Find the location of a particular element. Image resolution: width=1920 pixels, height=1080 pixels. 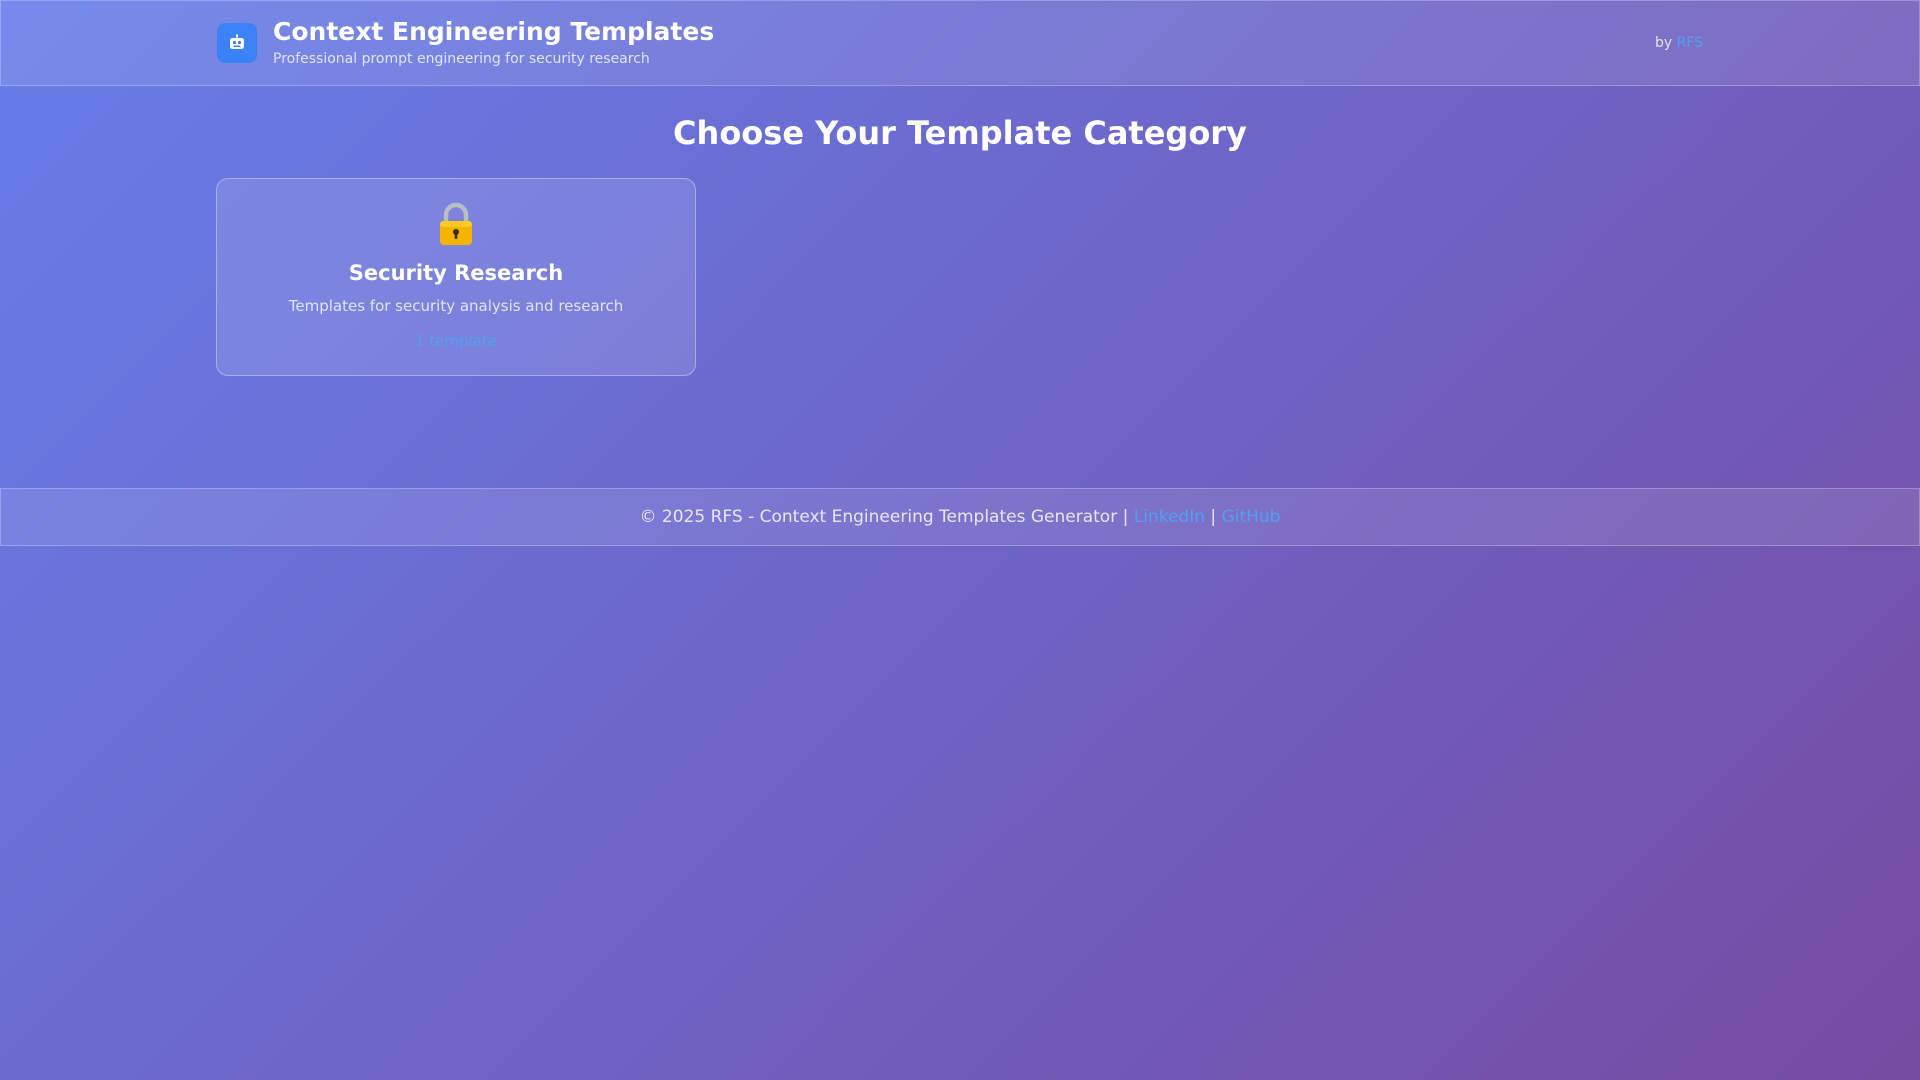

author-byline: by RFS is located at coordinates (1679, 43).